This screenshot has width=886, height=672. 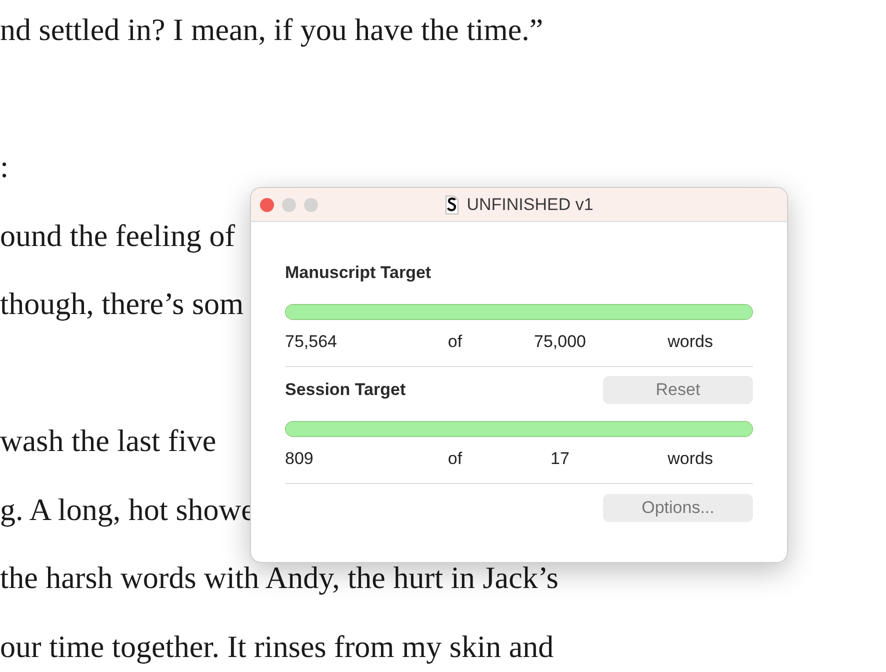 What do you see at coordinates (299, 459) in the screenshot?
I see `word-count: 809` at bounding box center [299, 459].